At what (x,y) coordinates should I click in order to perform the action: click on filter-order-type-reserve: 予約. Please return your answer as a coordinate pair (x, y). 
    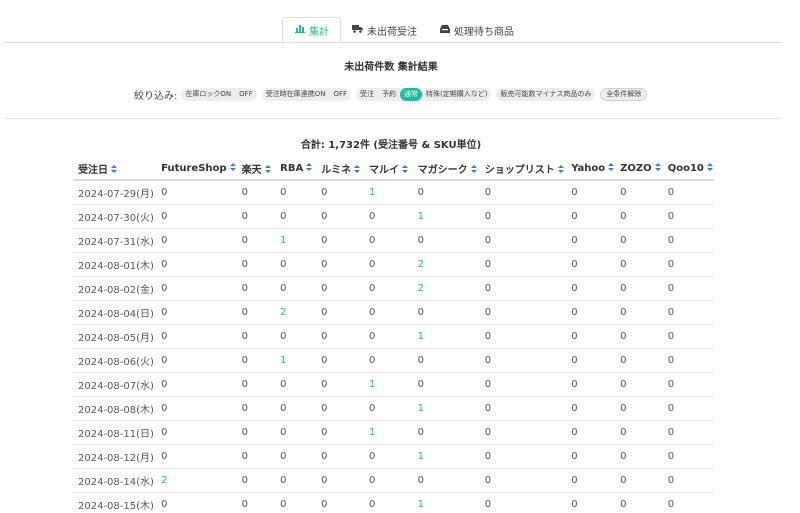
    Looking at the image, I should click on (389, 94).